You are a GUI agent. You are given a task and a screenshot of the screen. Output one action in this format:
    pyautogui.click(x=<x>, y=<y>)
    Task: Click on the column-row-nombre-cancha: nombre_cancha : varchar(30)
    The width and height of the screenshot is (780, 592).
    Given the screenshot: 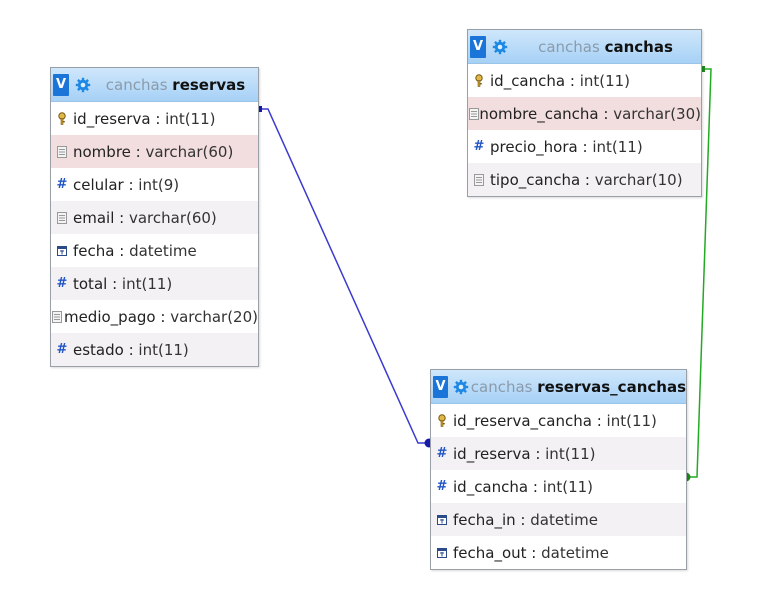 What is the action you would take?
    pyautogui.click(x=584, y=113)
    